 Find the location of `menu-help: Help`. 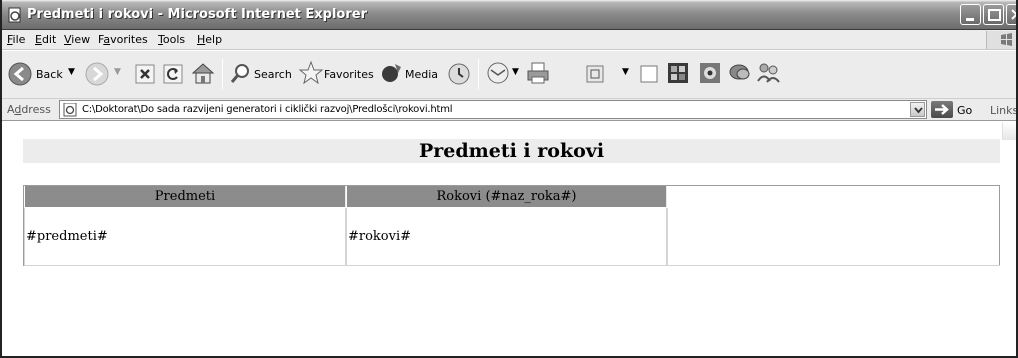

menu-help: Help is located at coordinates (209, 39).